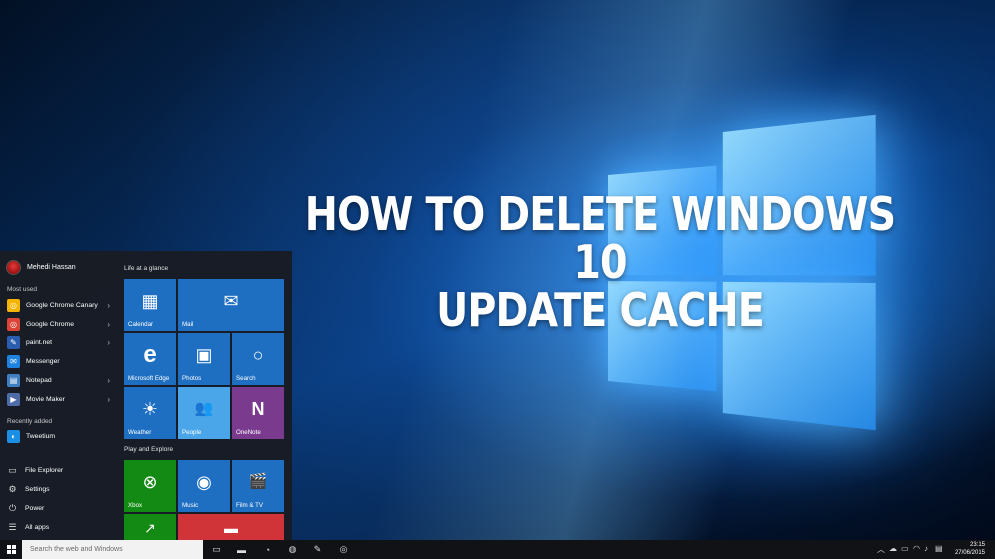 The width and height of the screenshot is (995, 559). I want to click on headline-line-1: HOW TO DELETE WINDOWS 10, so click(600, 238).